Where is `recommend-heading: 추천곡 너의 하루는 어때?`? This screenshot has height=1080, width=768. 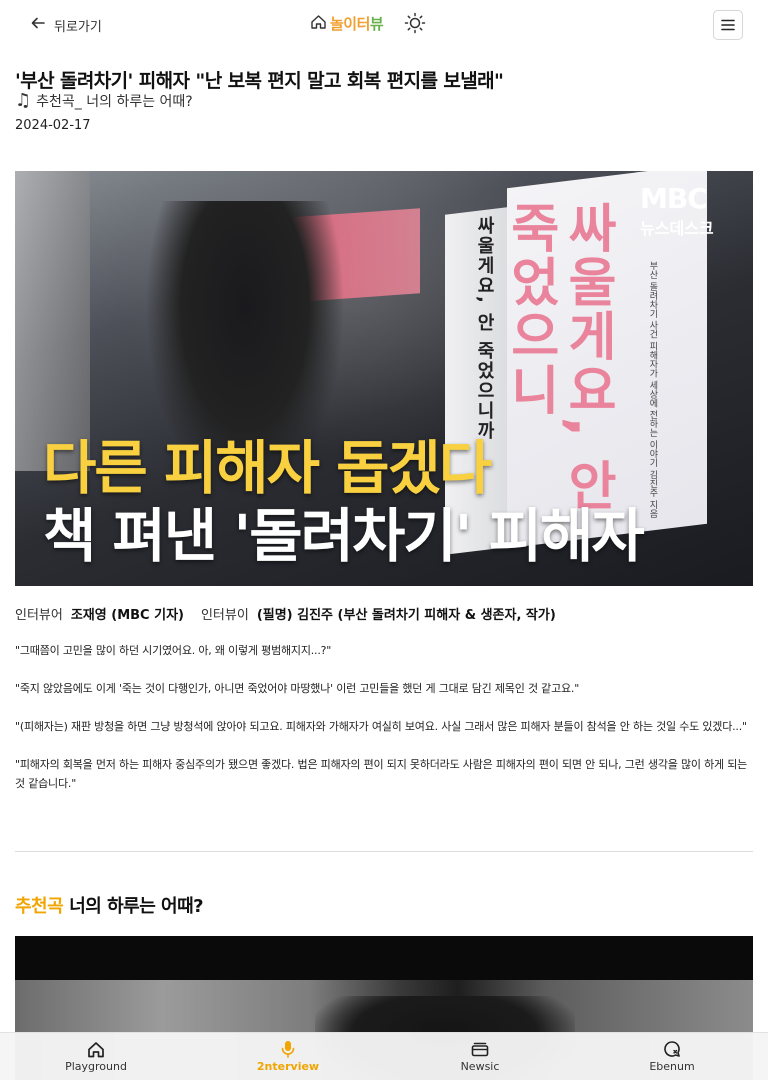 recommend-heading: 추천곡 너의 하루는 어때? is located at coordinates (109, 905).